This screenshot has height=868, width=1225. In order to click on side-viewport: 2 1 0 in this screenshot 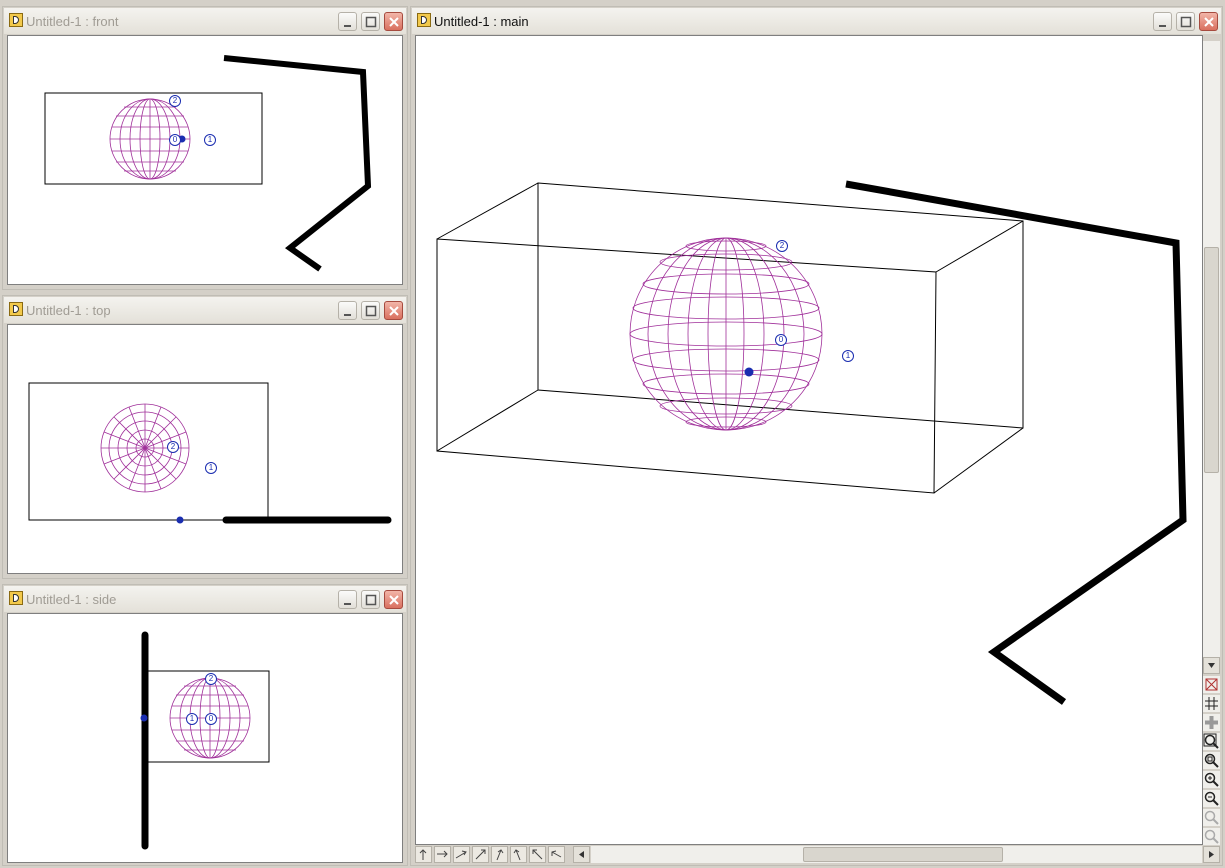, I will do `click(205, 738)`.